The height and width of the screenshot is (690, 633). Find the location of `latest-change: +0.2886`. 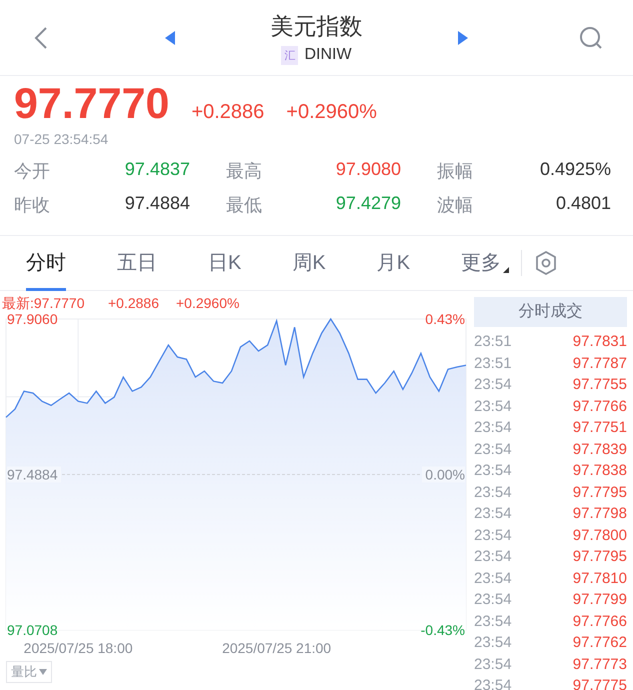

latest-change: +0.2886 is located at coordinates (133, 303).